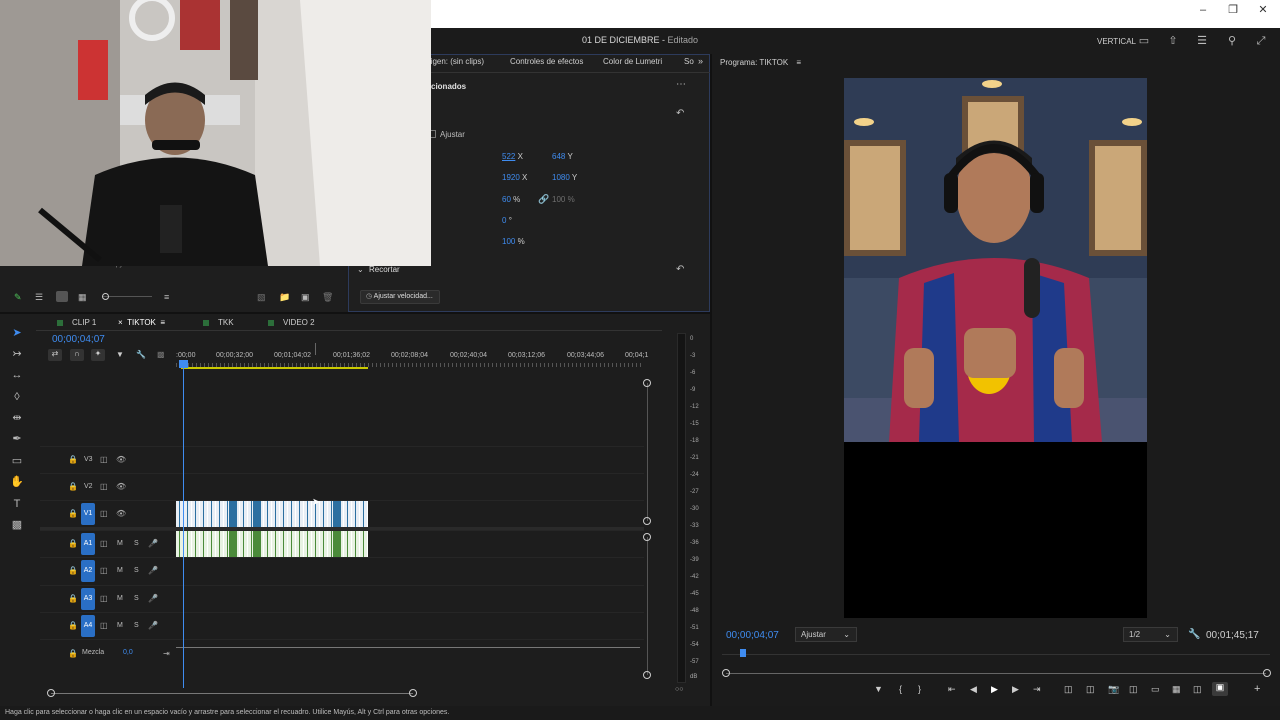 This screenshot has height=720, width=1280. Describe the element at coordinates (1202, 41) in the screenshot. I see `menu-lines-icon: ☰` at that location.